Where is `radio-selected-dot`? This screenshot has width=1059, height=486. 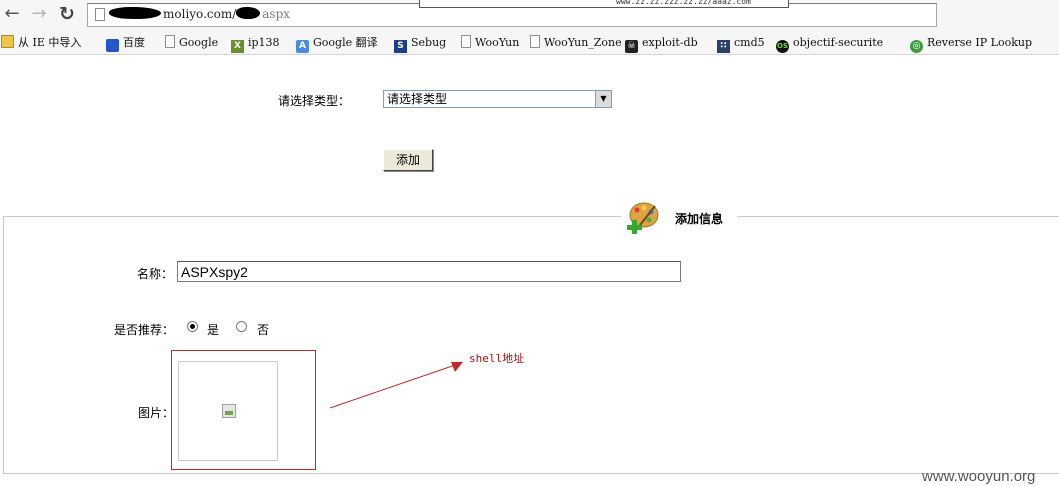
radio-selected-dot is located at coordinates (192, 326).